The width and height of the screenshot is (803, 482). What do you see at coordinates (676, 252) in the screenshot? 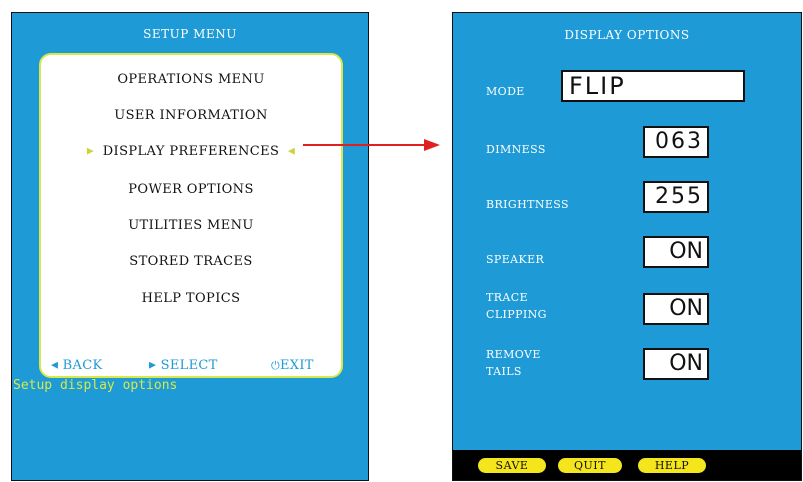
I see `speaker-field: ON` at bounding box center [676, 252].